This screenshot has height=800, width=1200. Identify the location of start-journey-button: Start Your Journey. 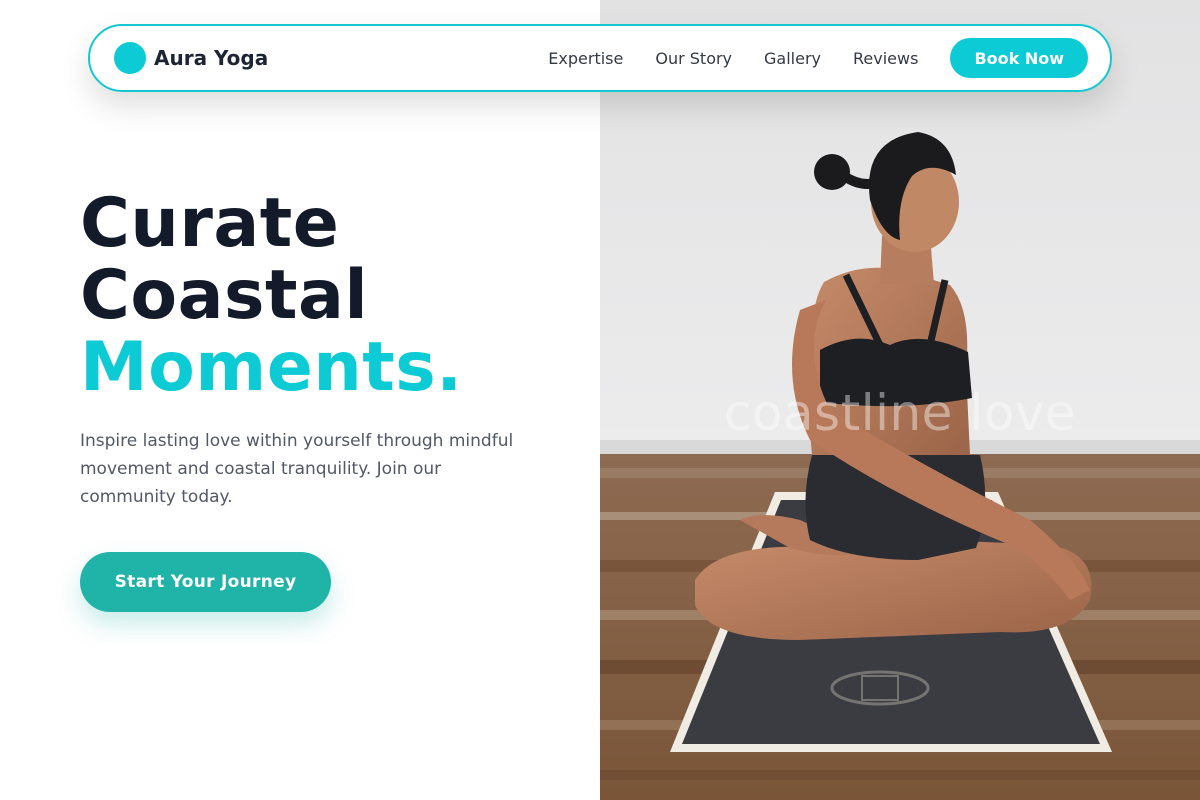
(205, 582).